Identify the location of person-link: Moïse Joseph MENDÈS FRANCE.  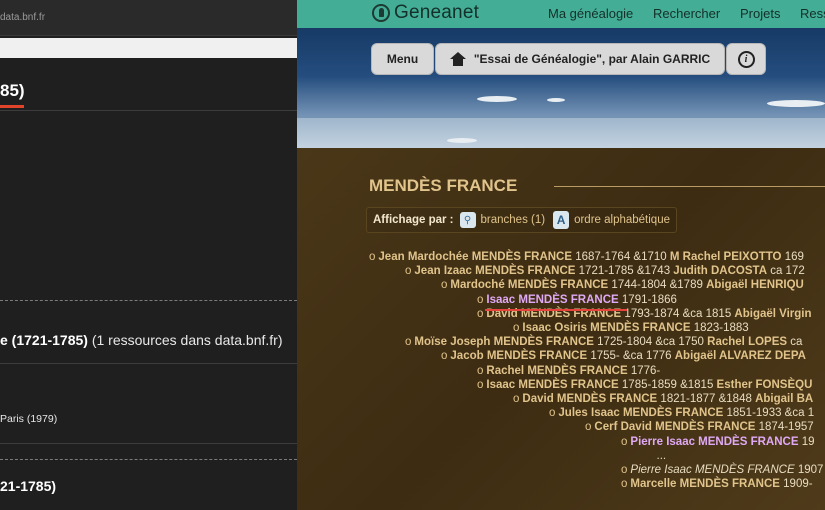
(504, 342).